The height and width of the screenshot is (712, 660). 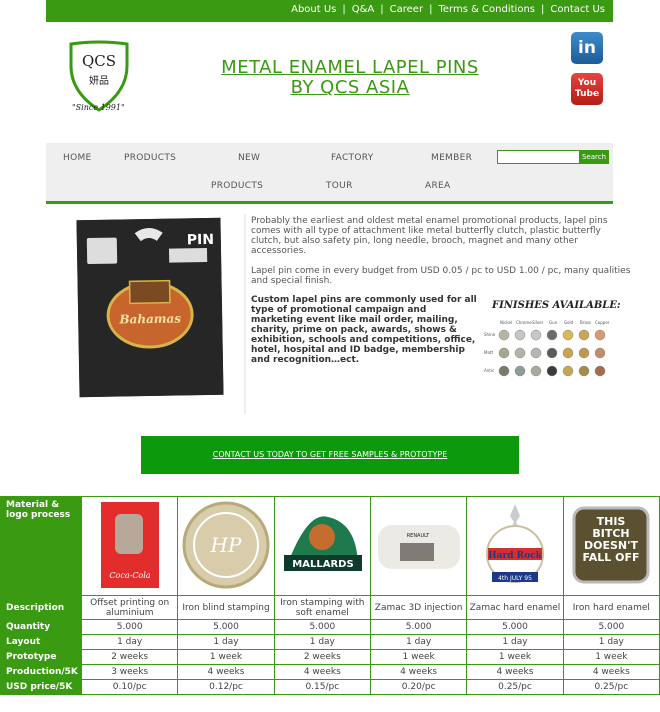 I want to click on harley-badge-left, so click(x=102, y=251).